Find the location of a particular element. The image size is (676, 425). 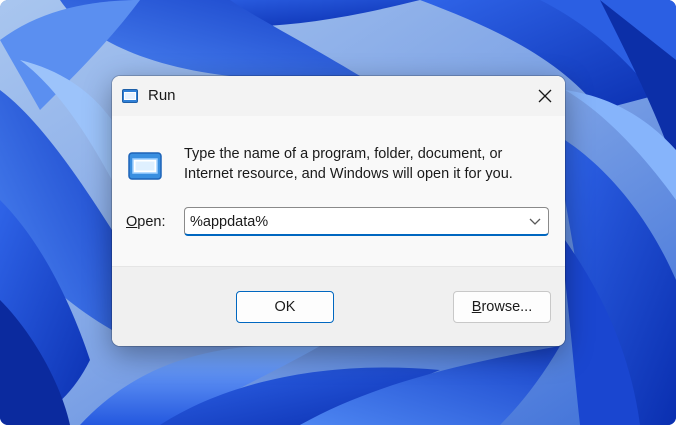

close-button is located at coordinates (545, 96).